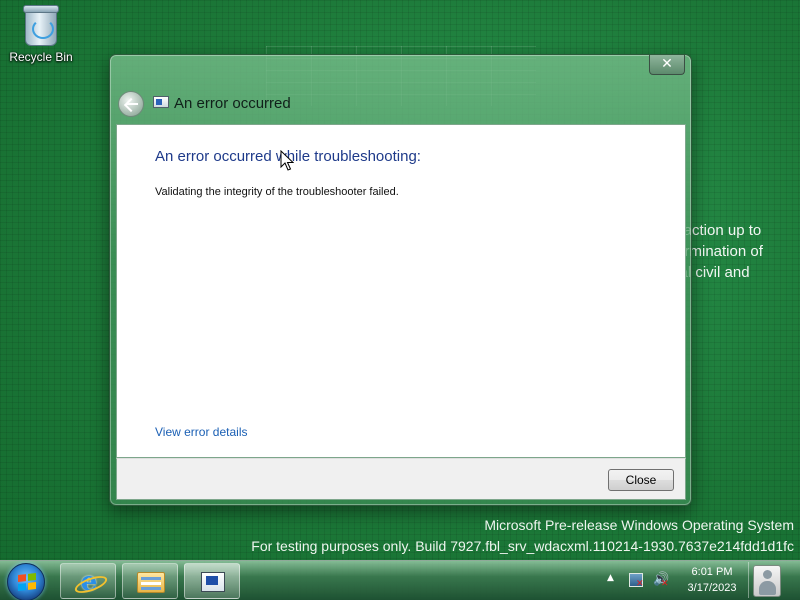 The image size is (800, 600). I want to click on windows-logo-icon, so click(27, 582).